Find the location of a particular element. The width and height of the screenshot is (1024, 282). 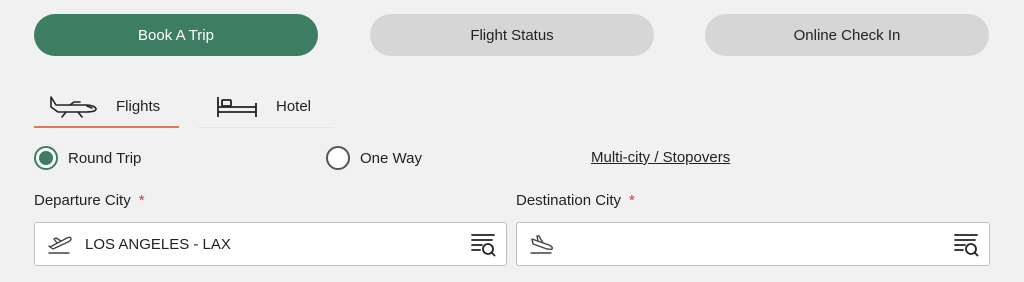

radio-round-trip-indicator is located at coordinates (46, 158).